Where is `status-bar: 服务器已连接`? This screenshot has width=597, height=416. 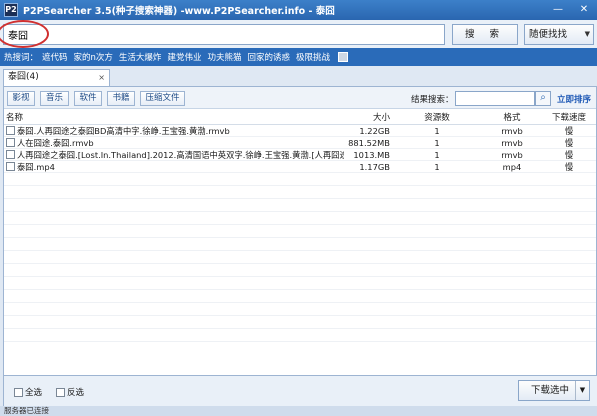
status-bar: 服务器已连接 is located at coordinates (298, 411).